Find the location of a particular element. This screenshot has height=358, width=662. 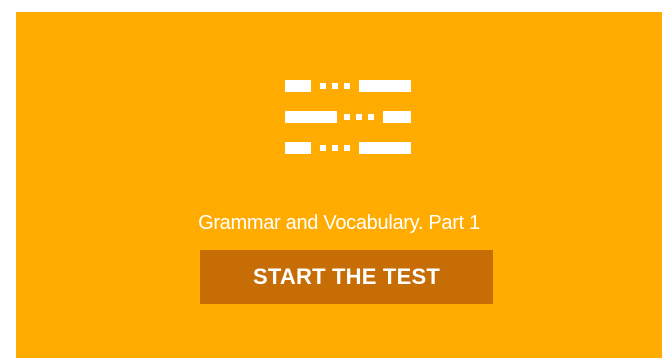

start-test-button: START THE TEST is located at coordinates (346, 277).